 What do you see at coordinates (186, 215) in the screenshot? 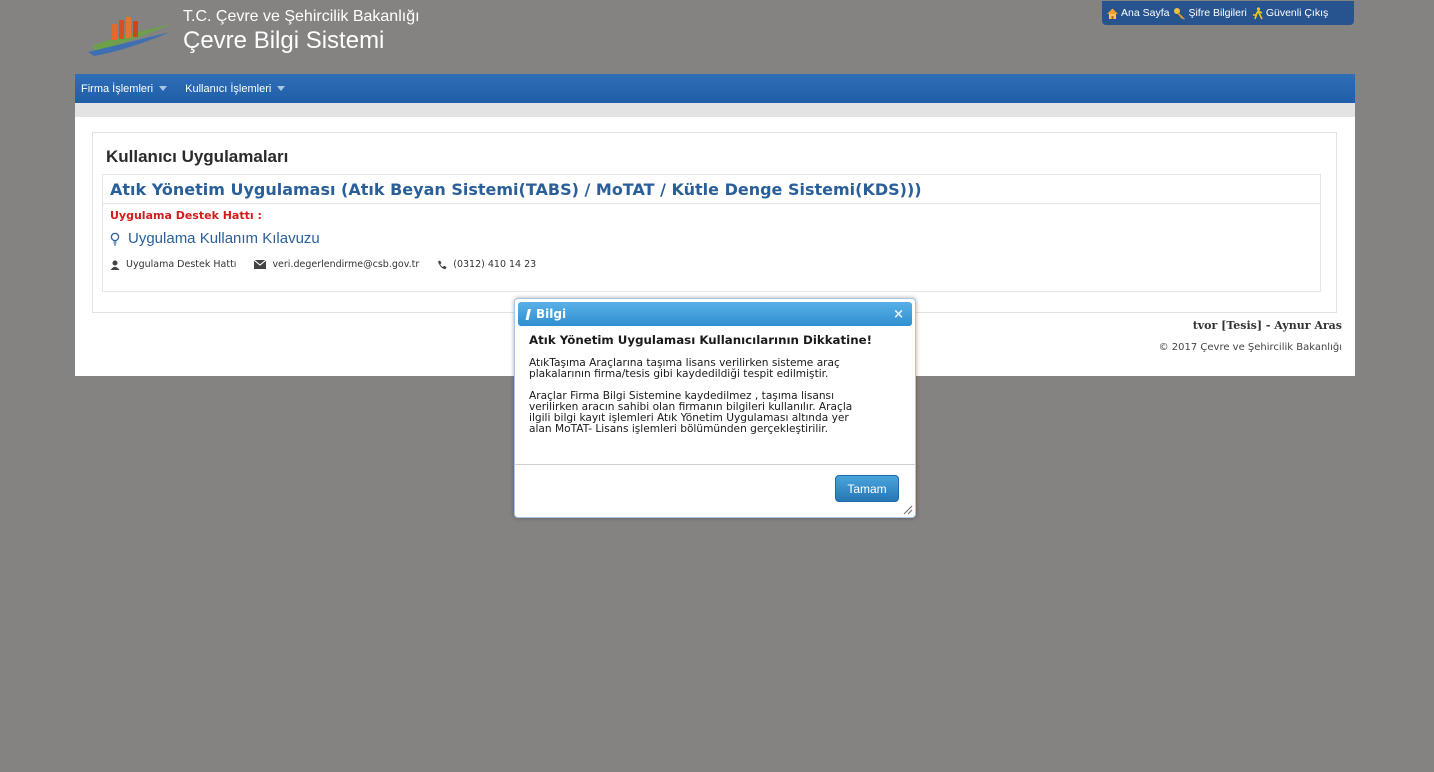
I see `support-title: Uygulama Destek Hattı :` at bounding box center [186, 215].